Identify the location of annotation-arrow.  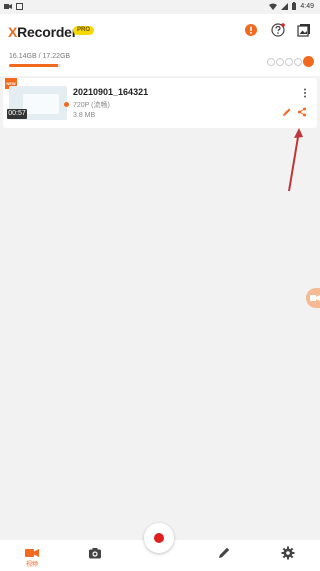
(295, 160).